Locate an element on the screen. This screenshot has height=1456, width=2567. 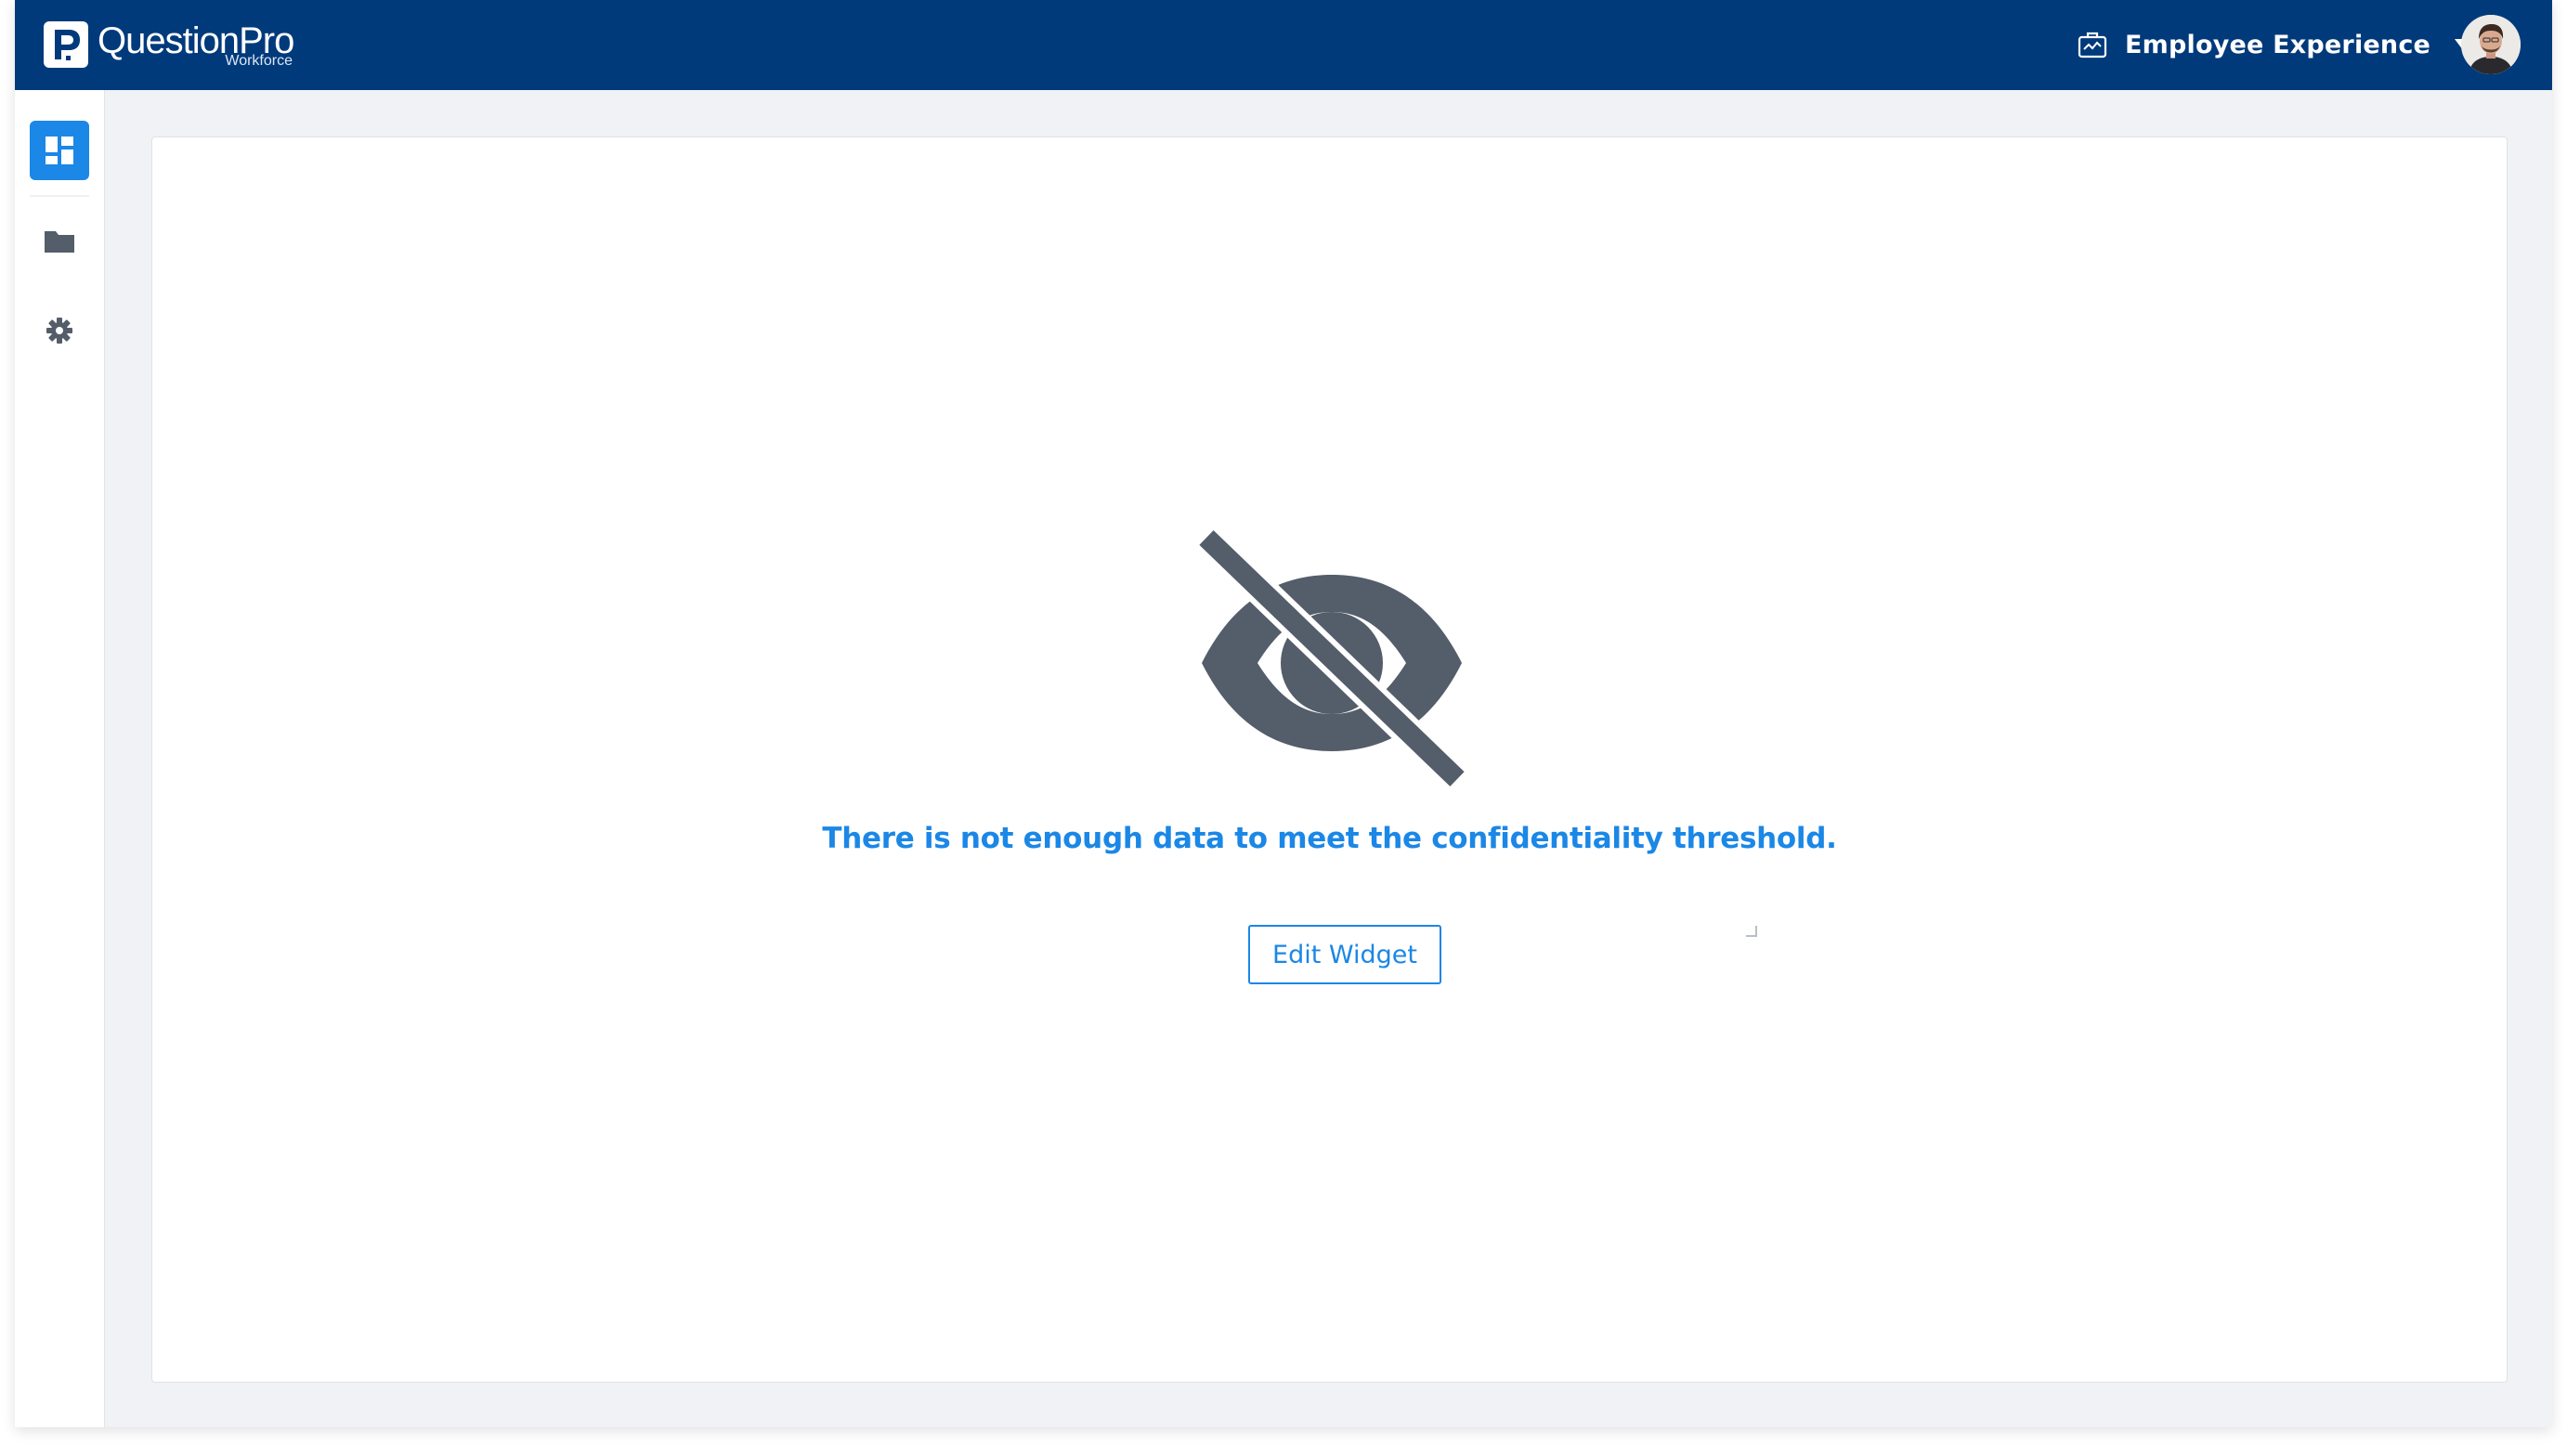
workspace-switcher: Employee Experience is located at coordinates (2275, 44).